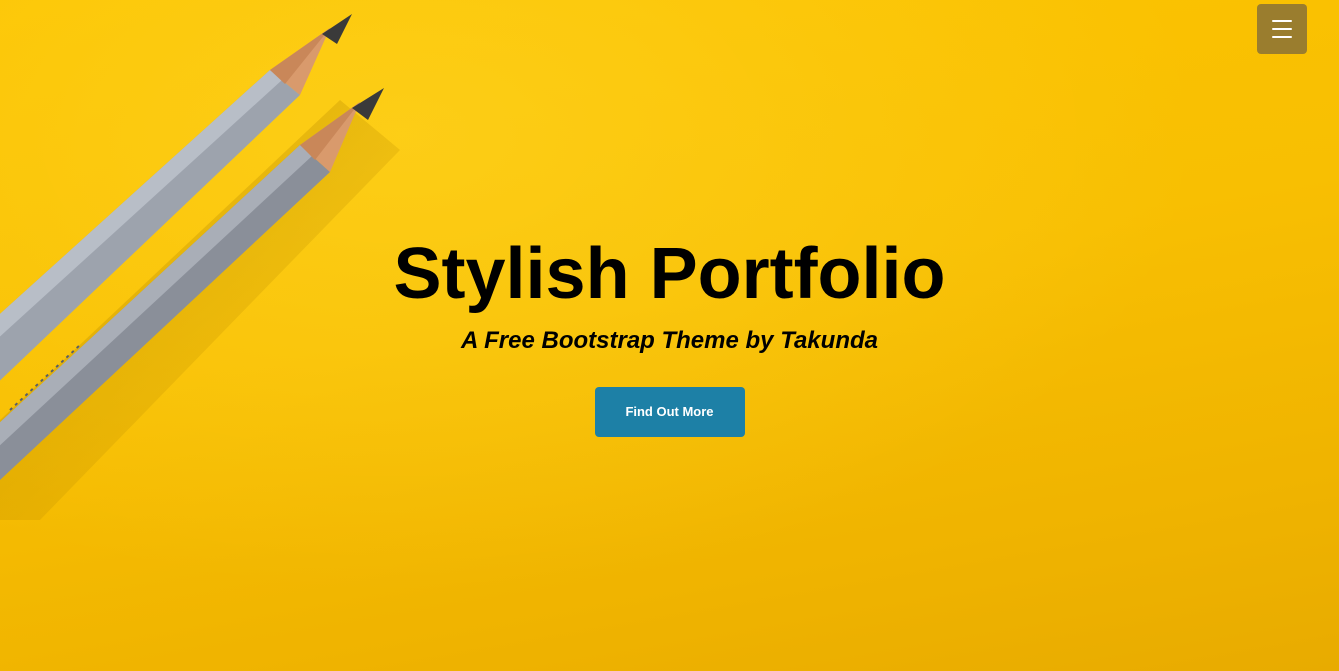  I want to click on page-title: Stylish Portfolio, so click(669, 274).